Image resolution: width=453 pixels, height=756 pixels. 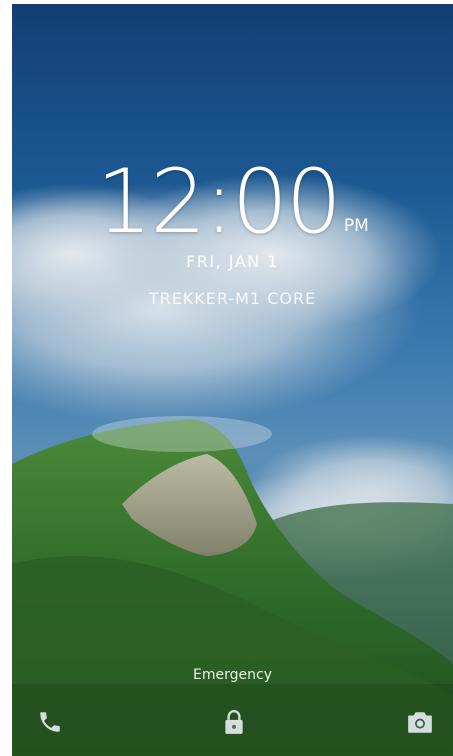 I want to click on camera-icon, so click(x=420, y=724).